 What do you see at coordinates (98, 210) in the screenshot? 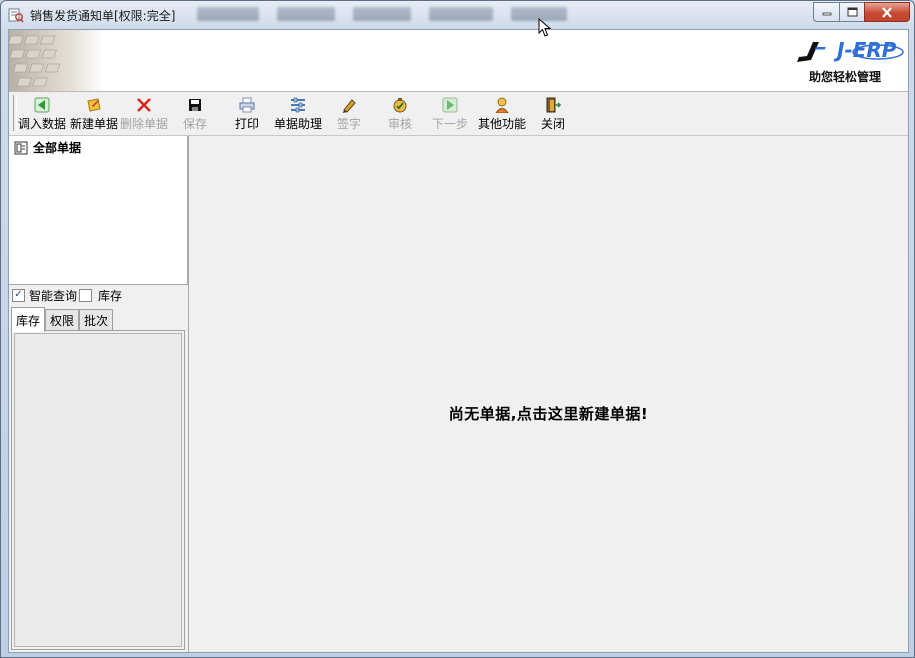
I see `document-tree: 全部单据` at bounding box center [98, 210].